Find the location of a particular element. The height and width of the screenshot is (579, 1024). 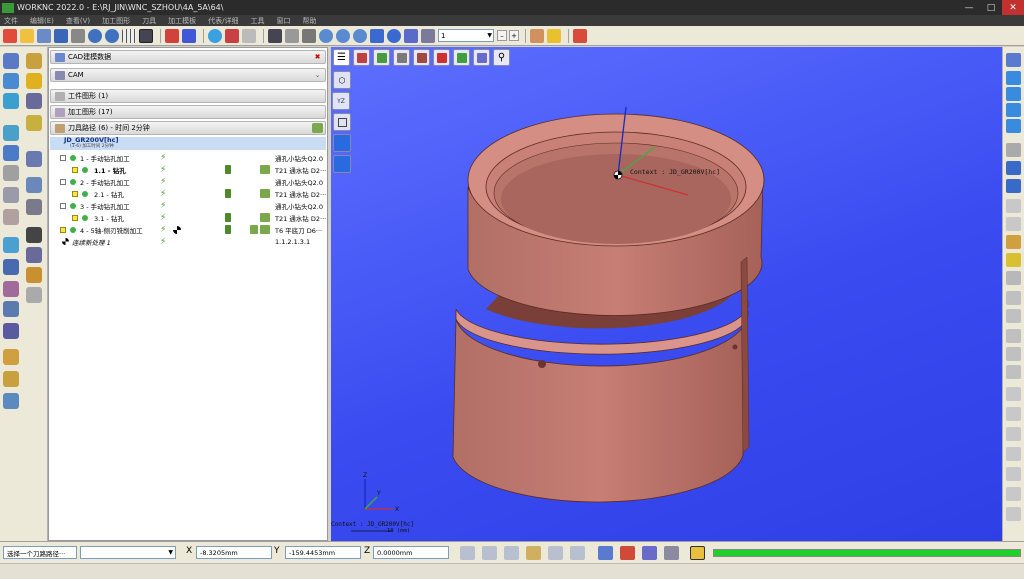

save-icon is located at coordinates (61, 35).